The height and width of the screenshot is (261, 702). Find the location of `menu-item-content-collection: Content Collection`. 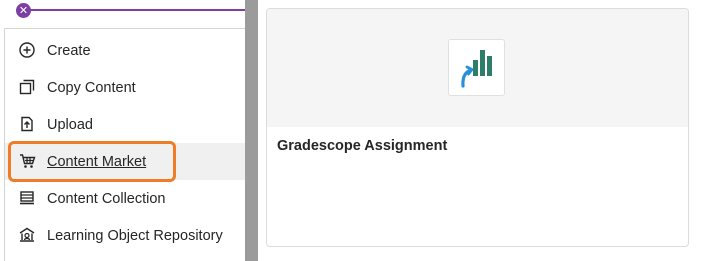

menu-item-content-collection: Content Collection is located at coordinates (125, 198).